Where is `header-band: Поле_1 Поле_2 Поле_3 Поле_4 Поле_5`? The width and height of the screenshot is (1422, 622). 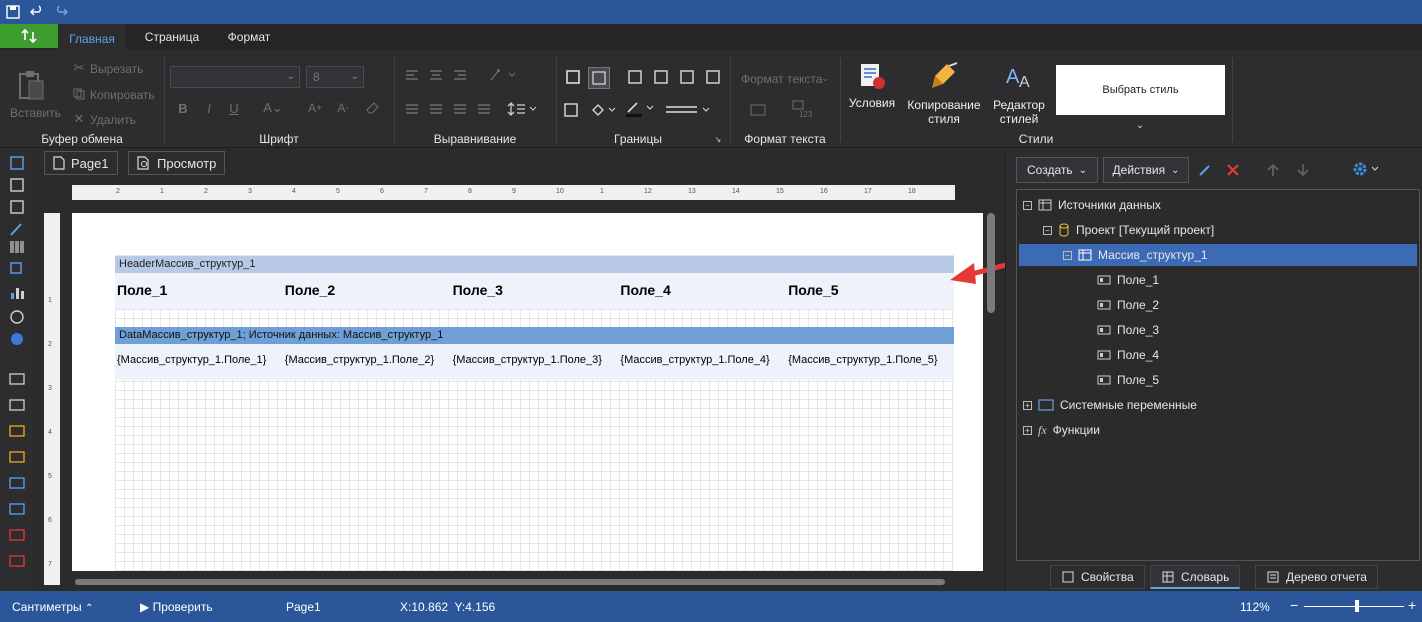
header-band: Поле_1 Поле_2 Поле_3 Поле_4 Поле_5 is located at coordinates (534, 291).